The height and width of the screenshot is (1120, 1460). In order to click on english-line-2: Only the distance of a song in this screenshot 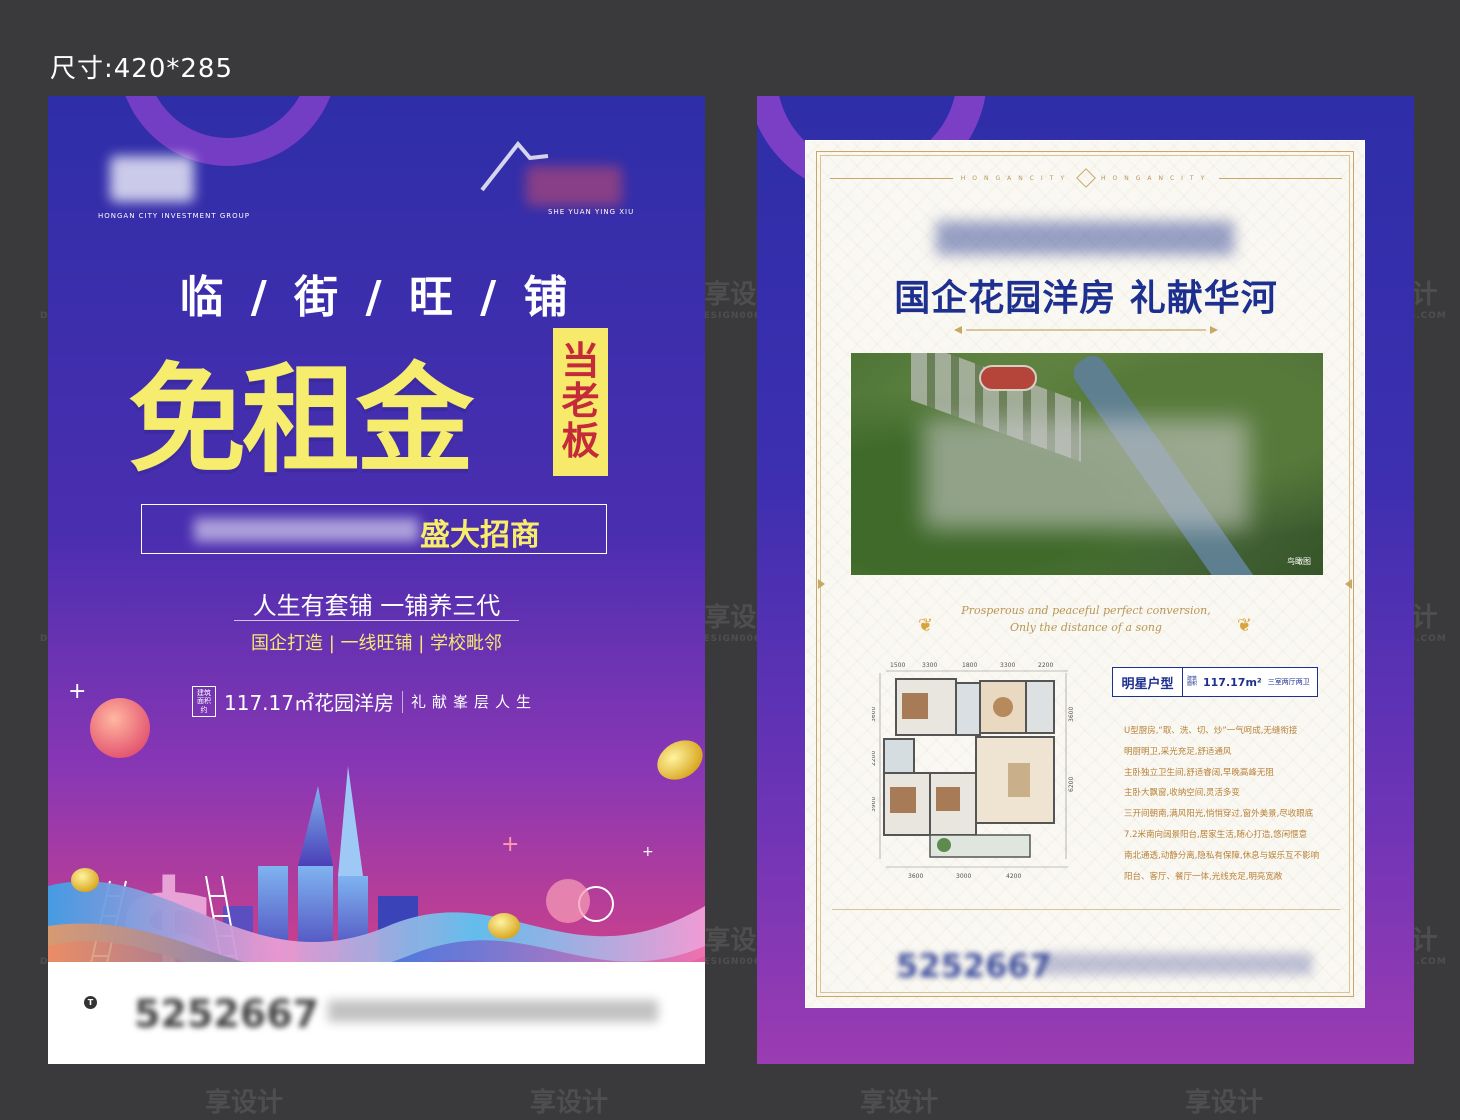, I will do `click(1086, 627)`.